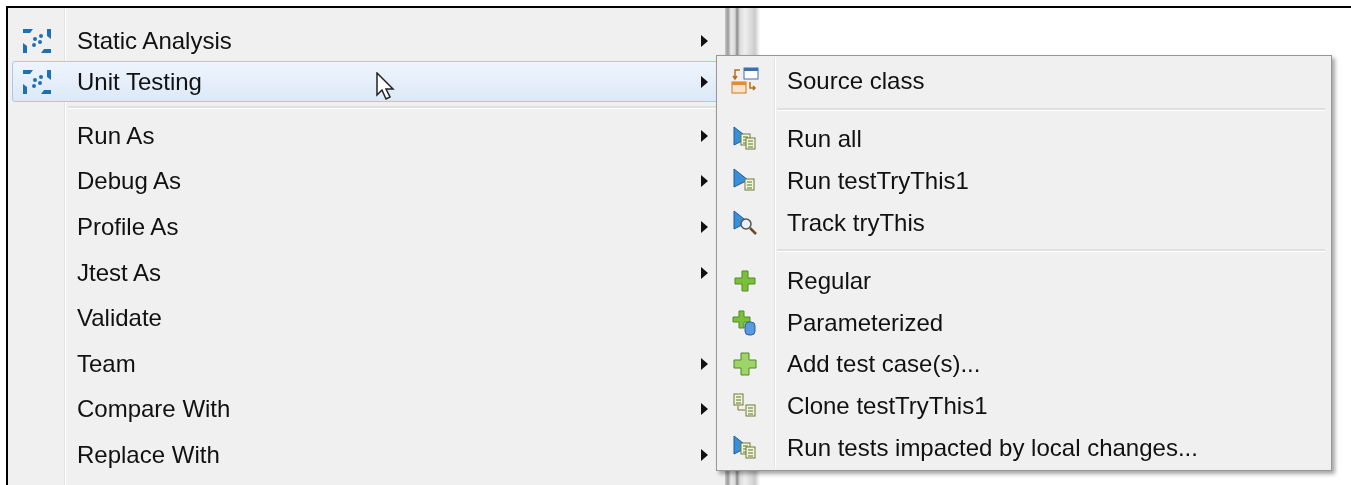 Image resolution: width=1351 pixels, height=485 pixels. What do you see at coordinates (745, 405) in the screenshot?
I see `documents-arrow-icon` at bounding box center [745, 405].